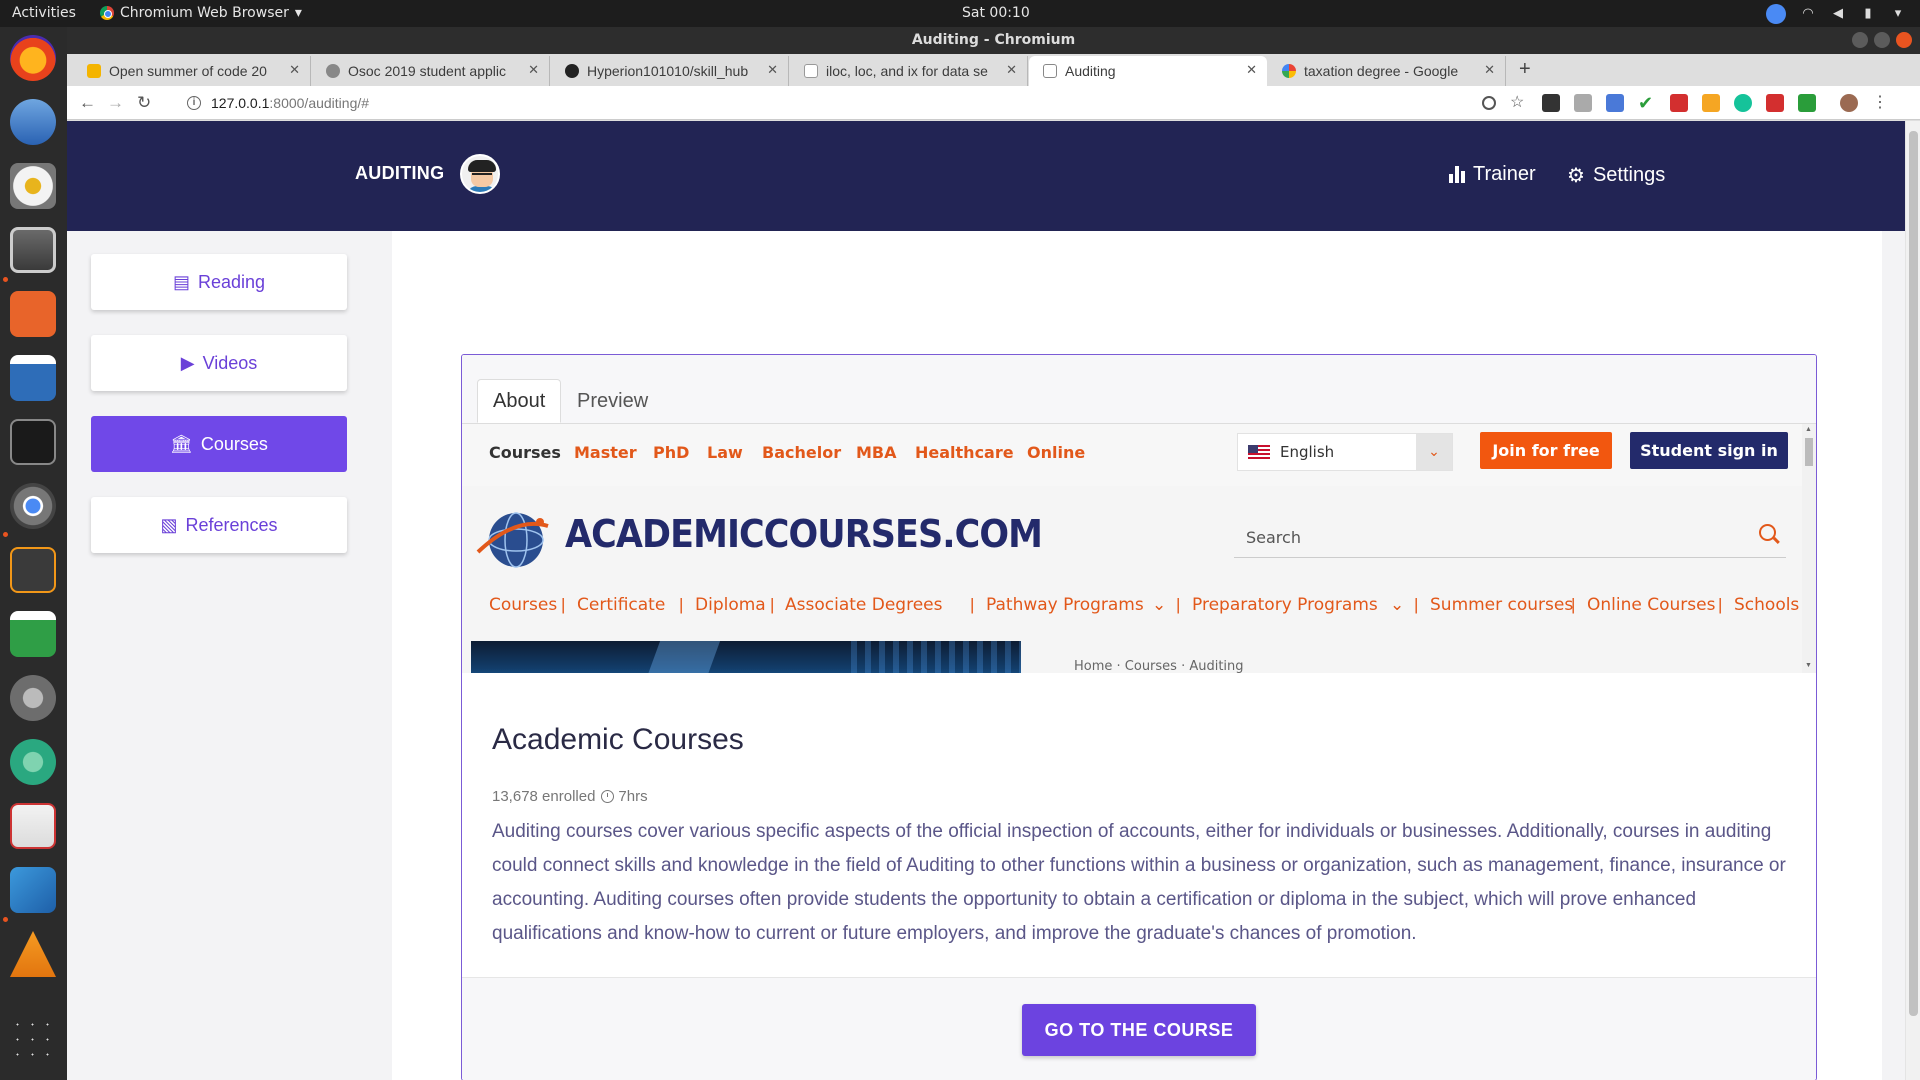 The width and height of the screenshot is (1920, 1080). I want to click on system-tray: ◠ ◀ ▮ ▾, so click(1836, 14).